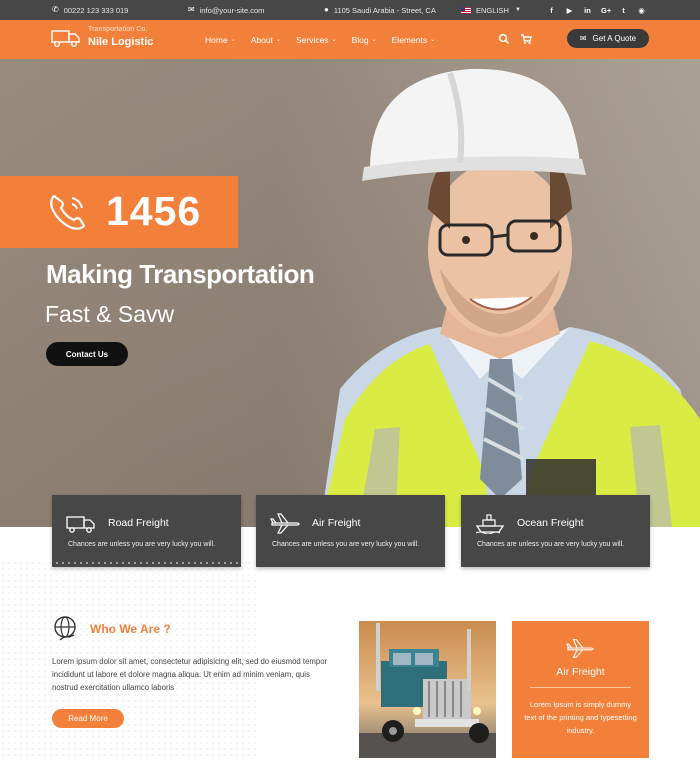 This screenshot has height=760, width=700. Describe the element at coordinates (596, 10) in the screenshot. I see `social-links: f ▶ in G+ t ◉` at that location.